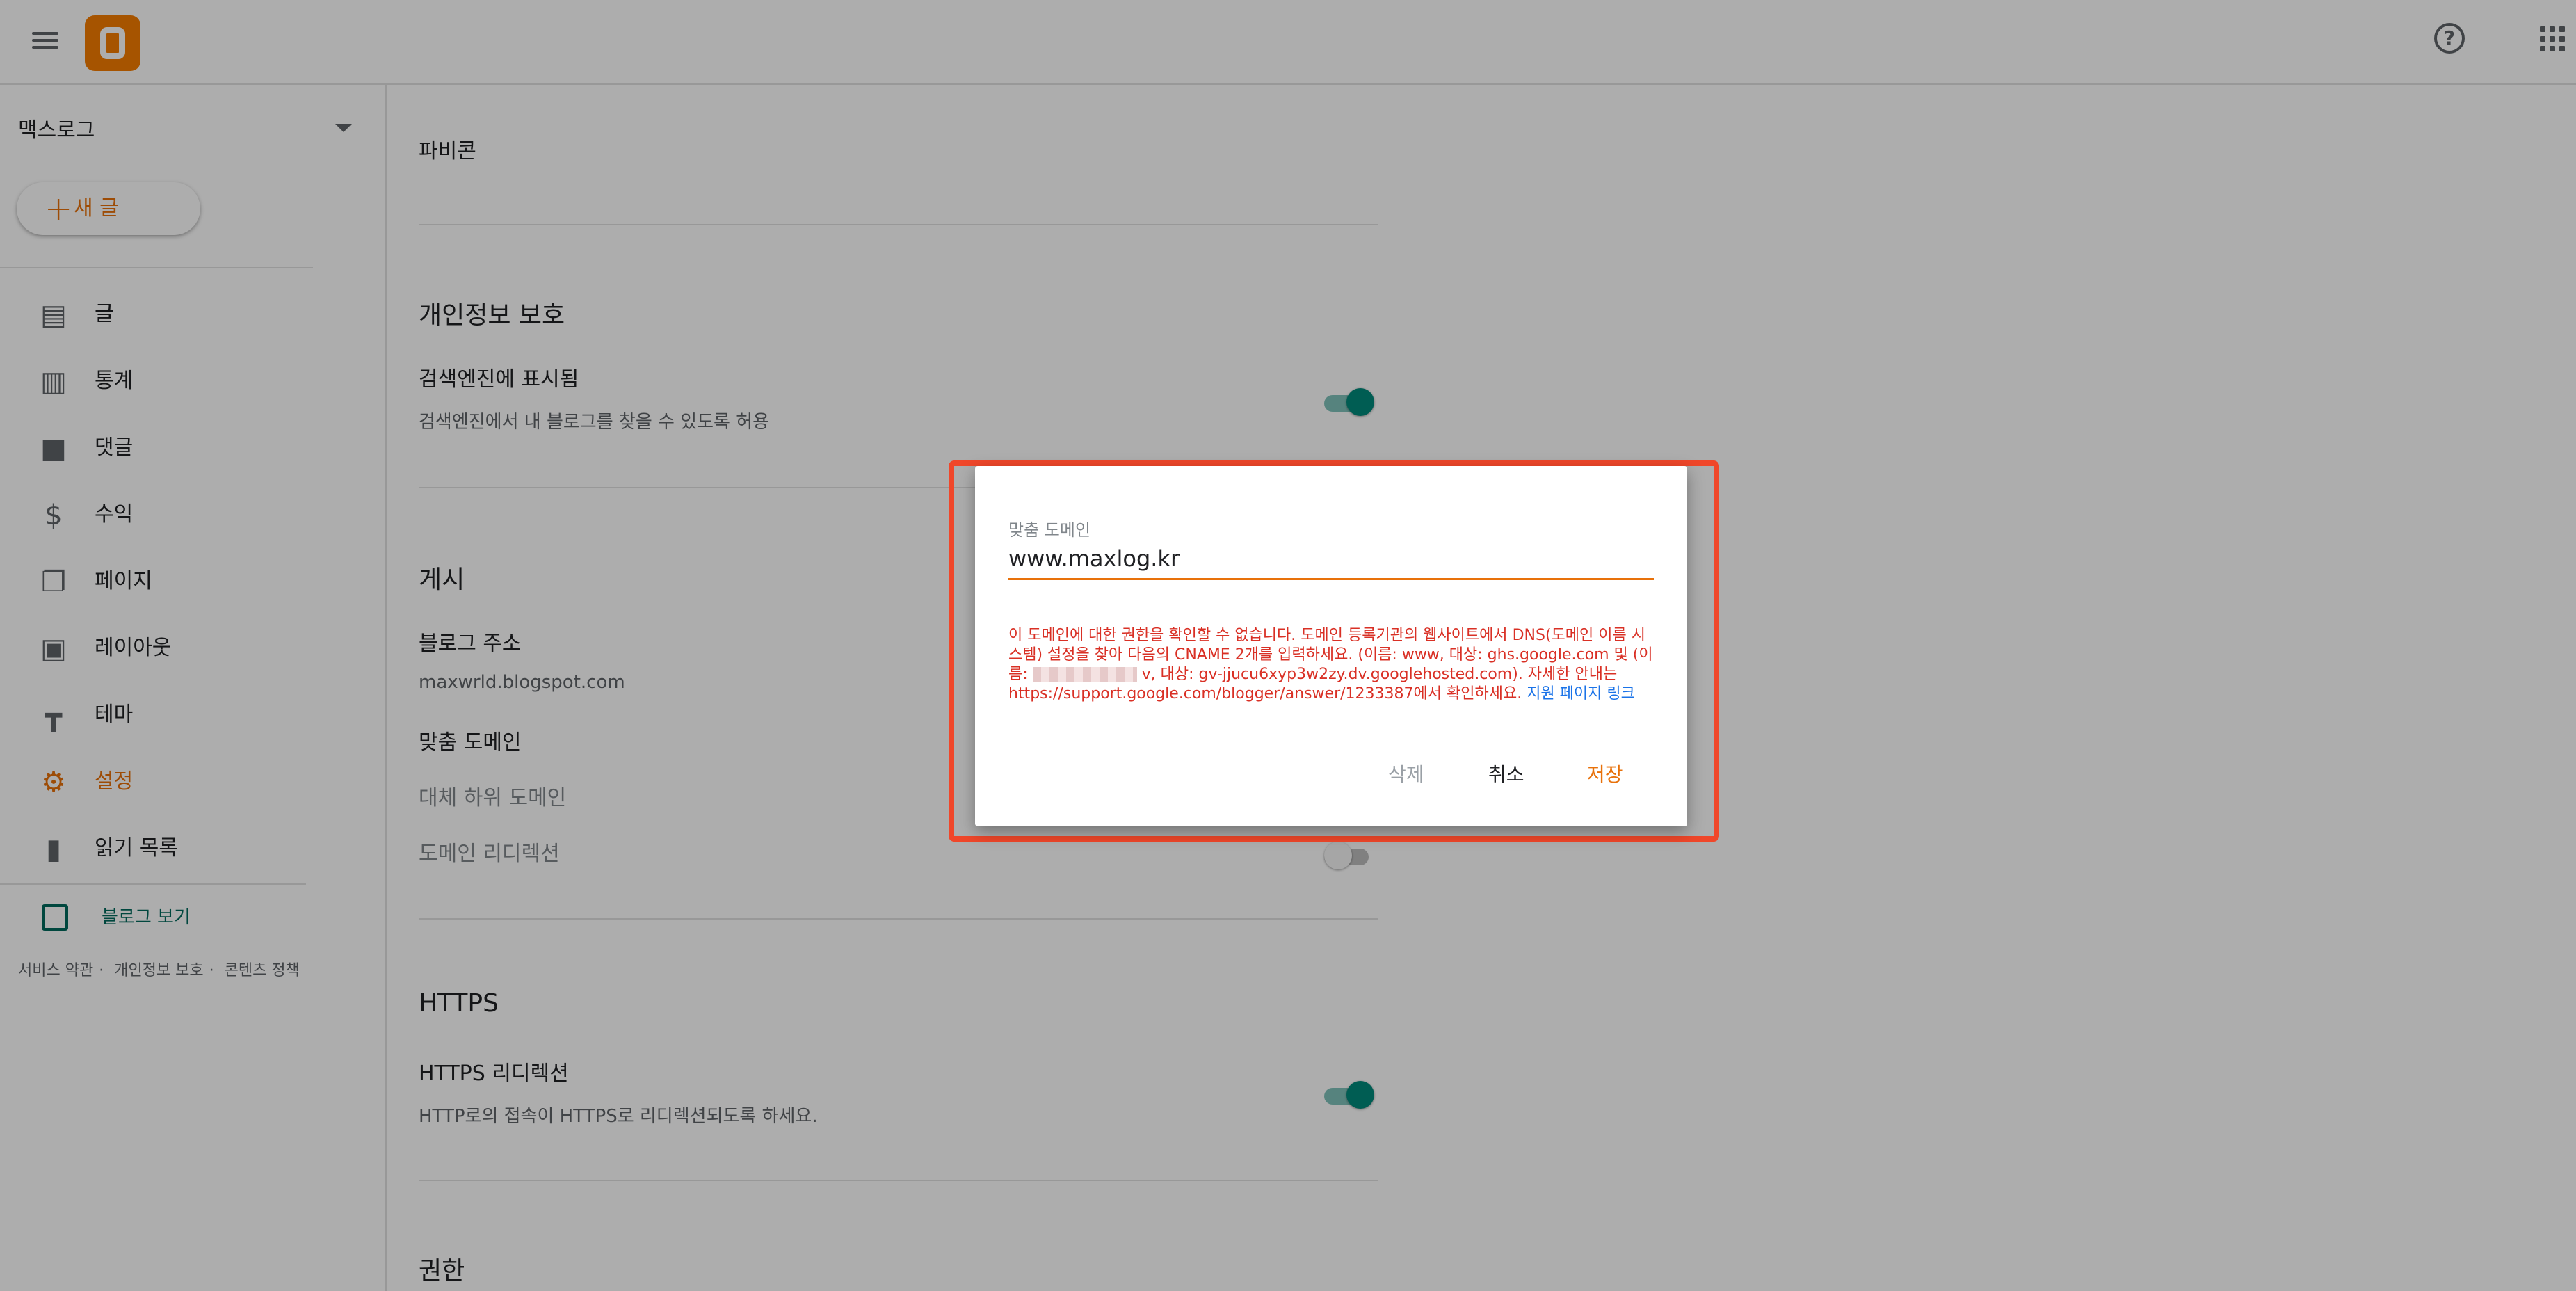  I want to click on delete-button: 삭제, so click(1406, 775).